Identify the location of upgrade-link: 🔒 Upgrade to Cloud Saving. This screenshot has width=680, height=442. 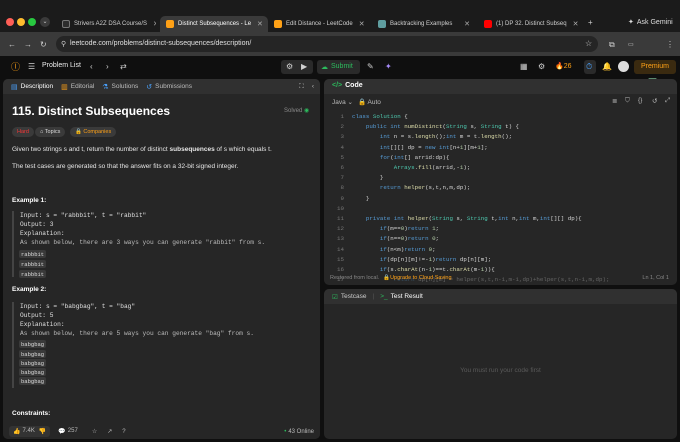
(417, 278).